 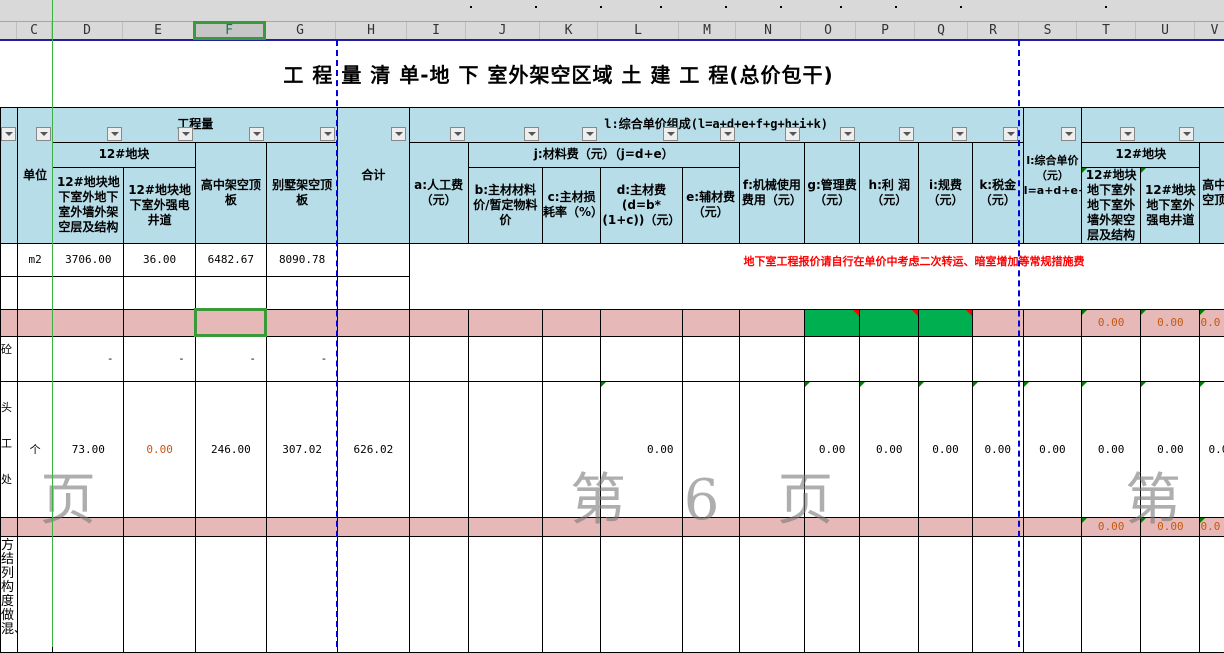 What do you see at coordinates (771, 192) in the screenshot?
I see `header-f-cost: f:机械使用费用（元）` at bounding box center [771, 192].